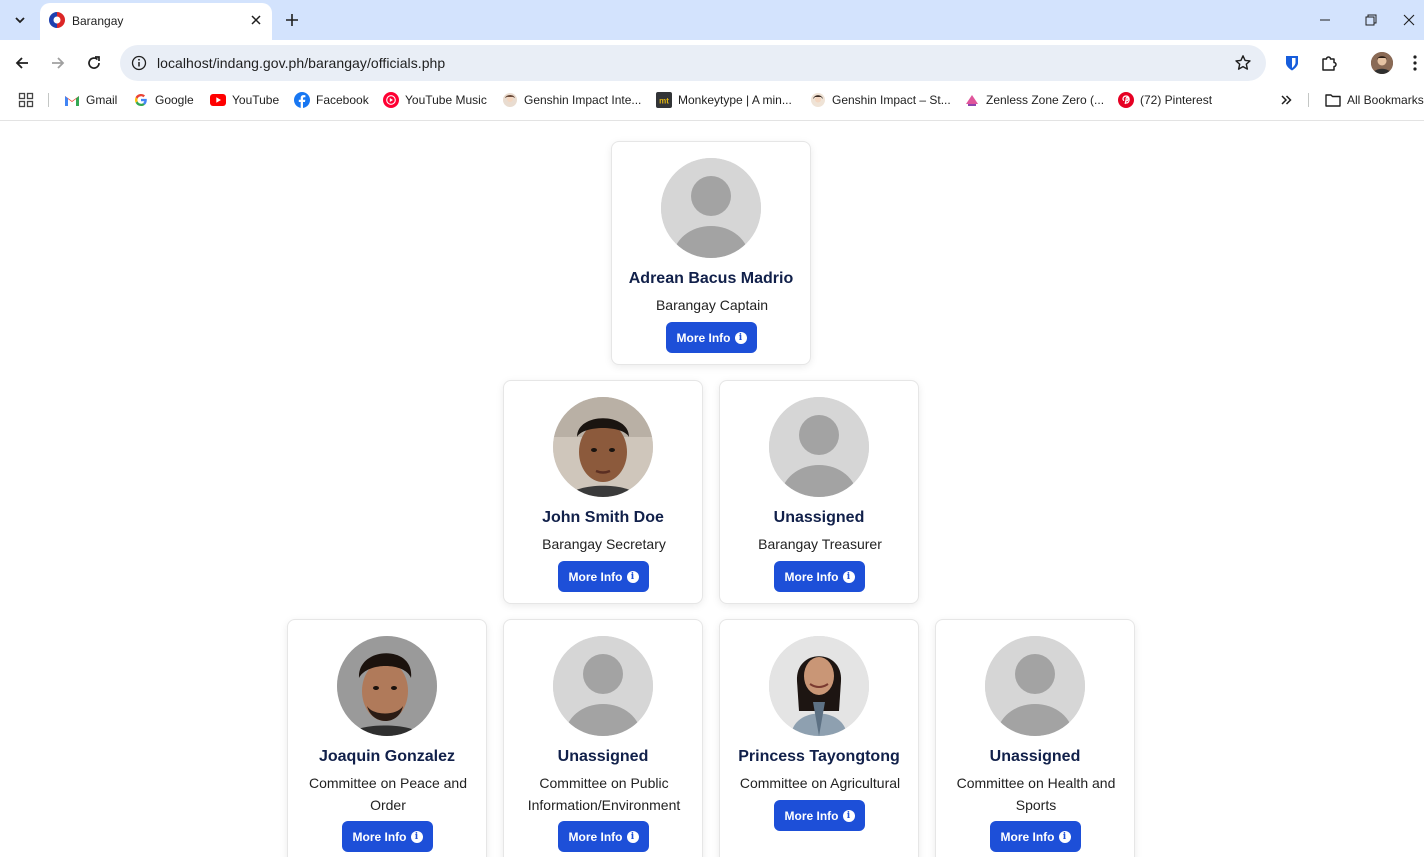 The width and height of the screenshot is (1424, 857). I want to click on back-button, so click(22, 63).